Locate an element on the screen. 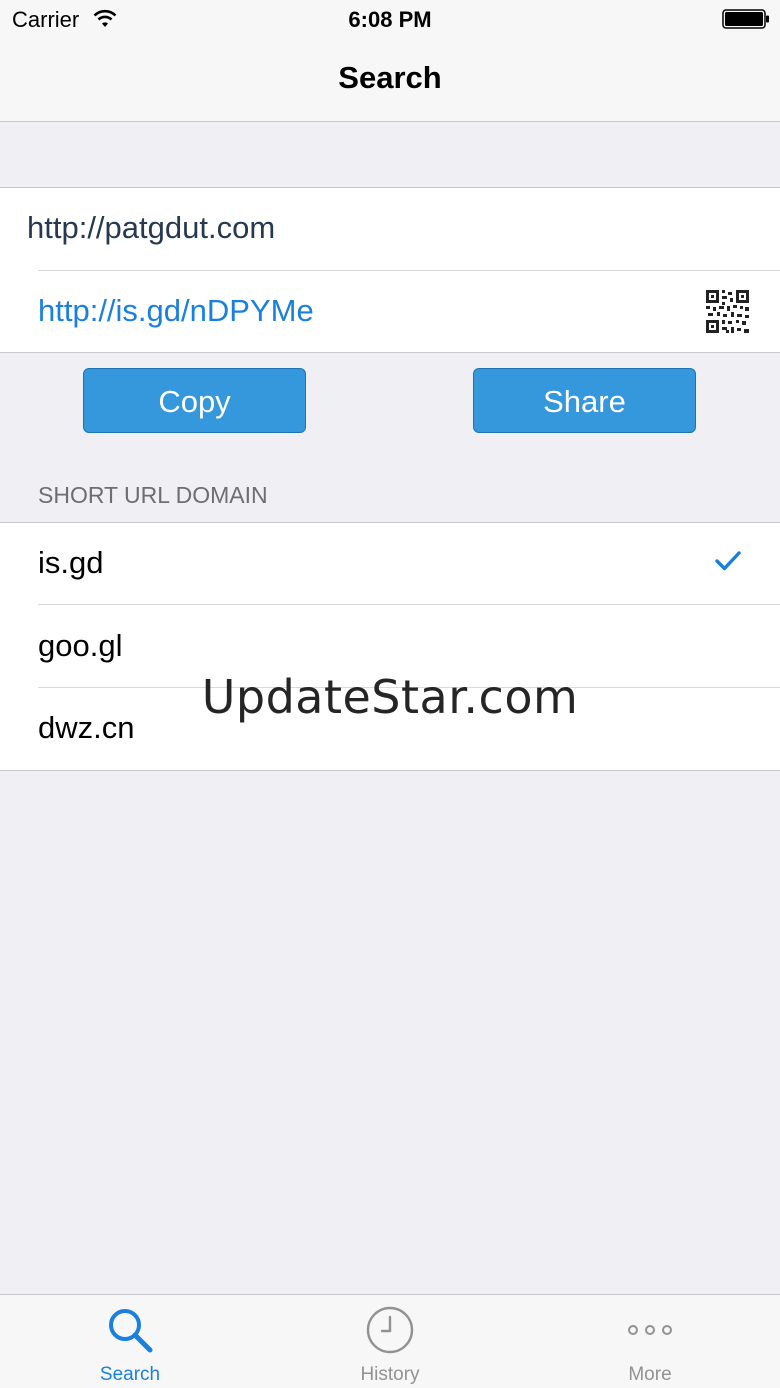 This screenshot has height=1388, width=780. short-url-link: http://is.gd/nDPYMe is located at coordinates (176, 311).